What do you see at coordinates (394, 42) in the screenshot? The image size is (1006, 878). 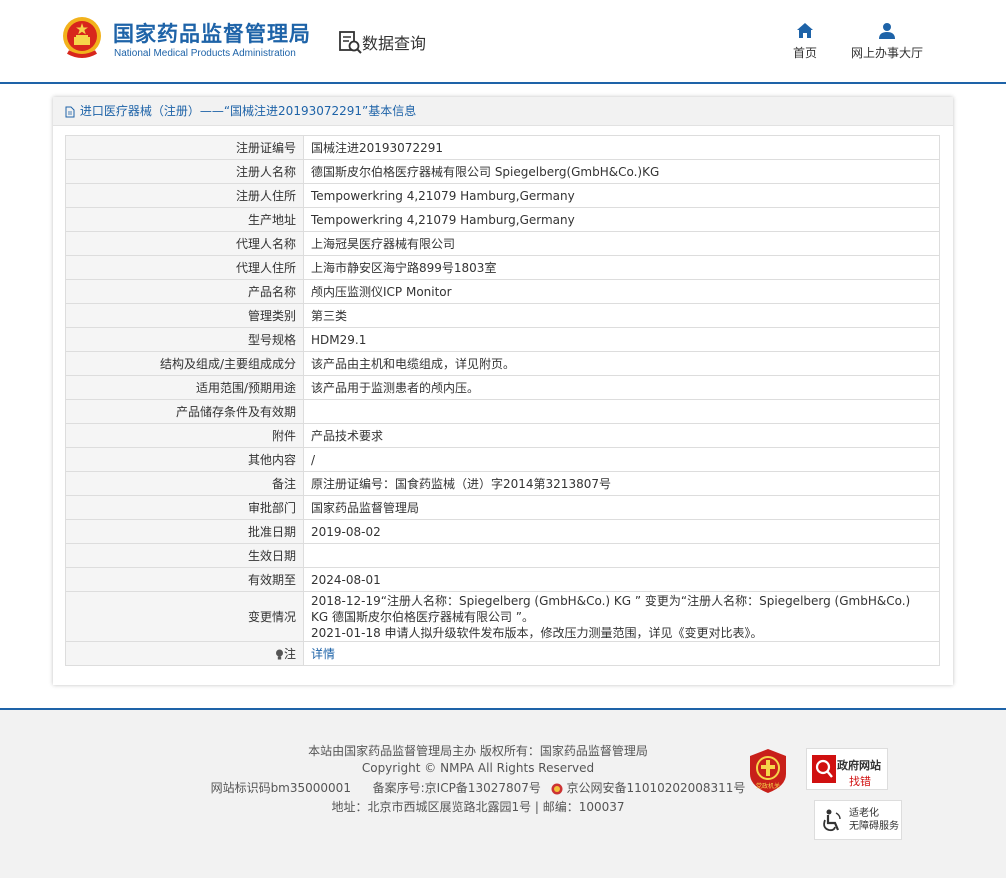 I see `data-query-title: 数据查询` at bounding box center [394, 42].